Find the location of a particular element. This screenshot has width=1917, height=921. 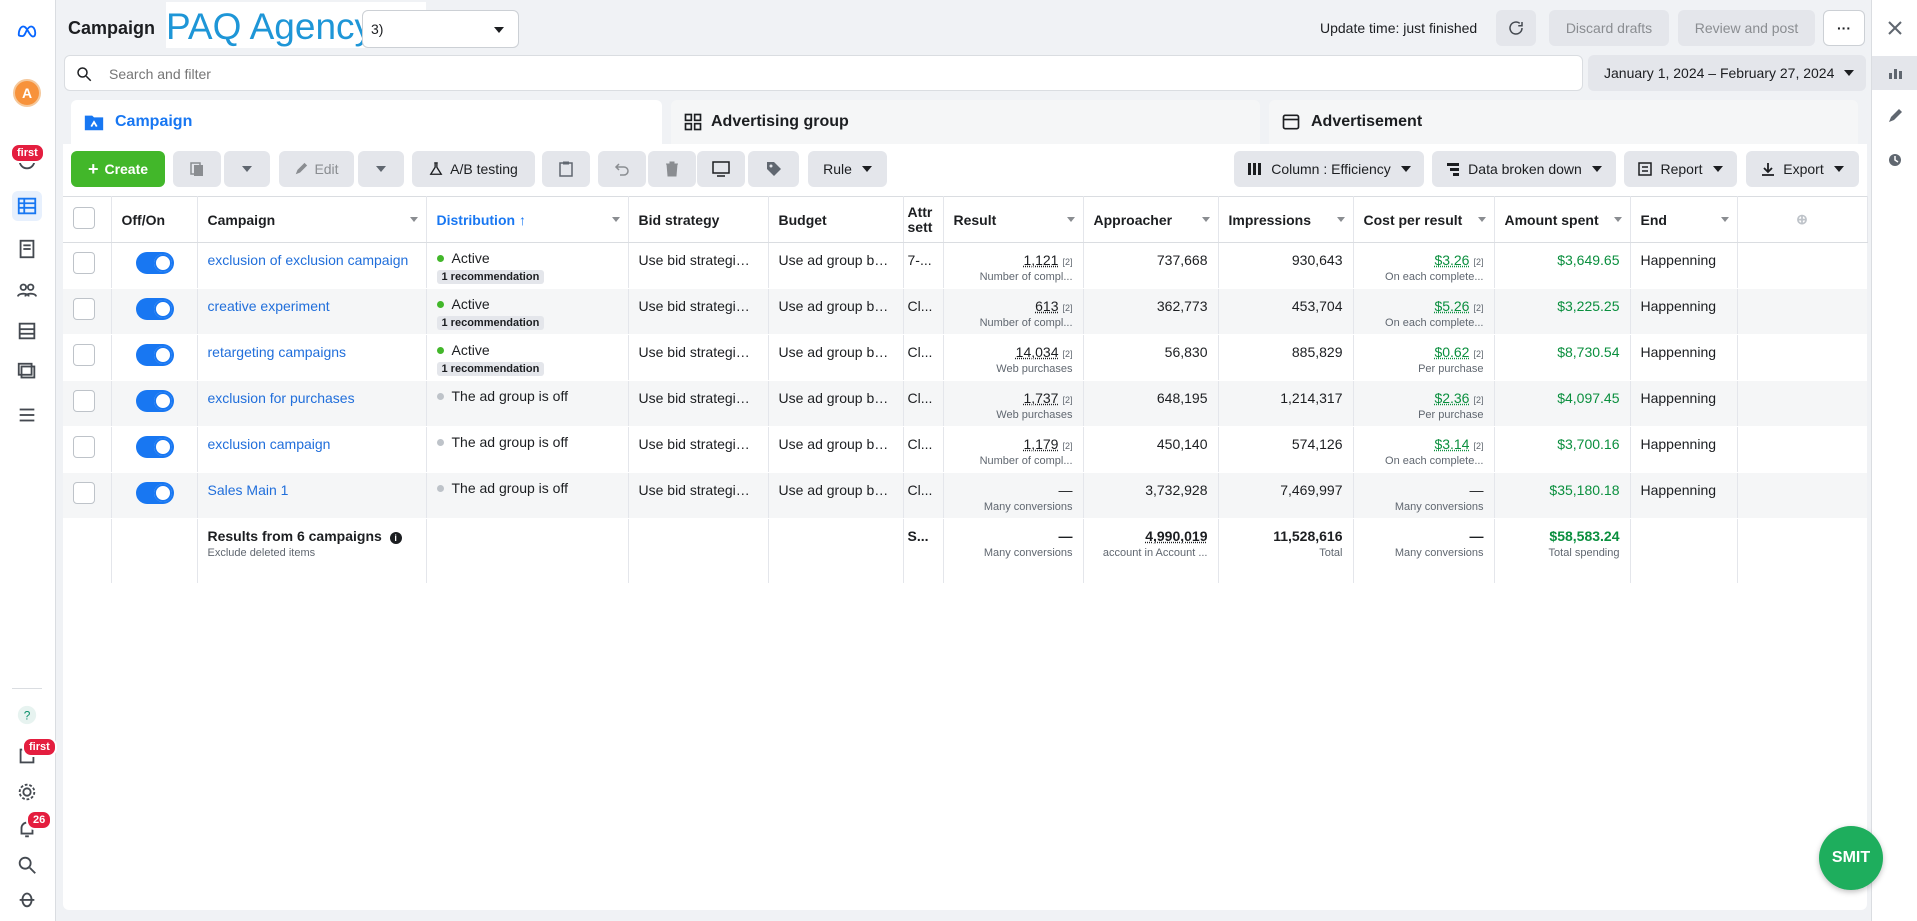

header-impressions: Impressions is located at coordinates (1286, 219).